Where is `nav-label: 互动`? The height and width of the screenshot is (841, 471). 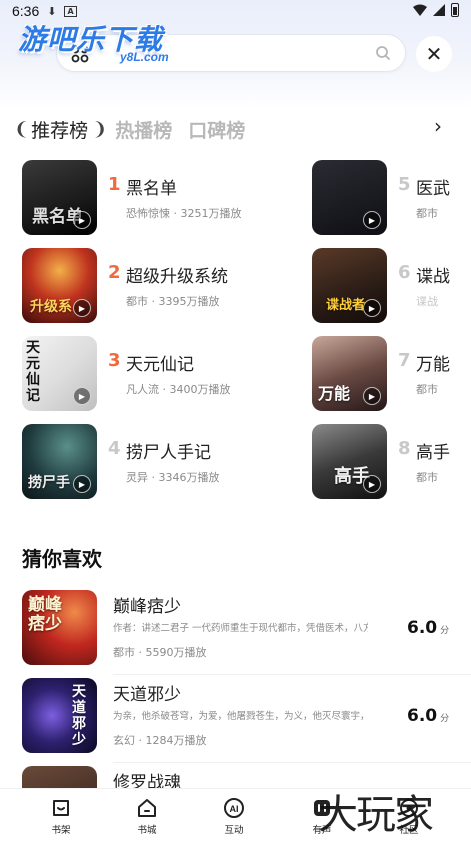
nav-label: 互动 is located at coordinates (234, 830).